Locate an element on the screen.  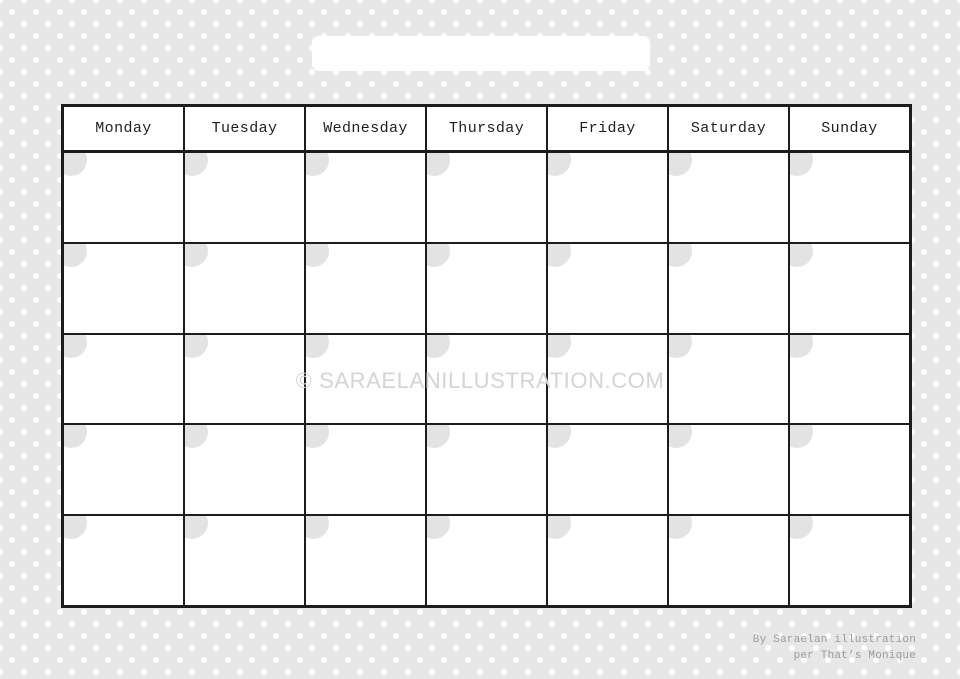
calendar-title-input is located at coordinates (481, 53).